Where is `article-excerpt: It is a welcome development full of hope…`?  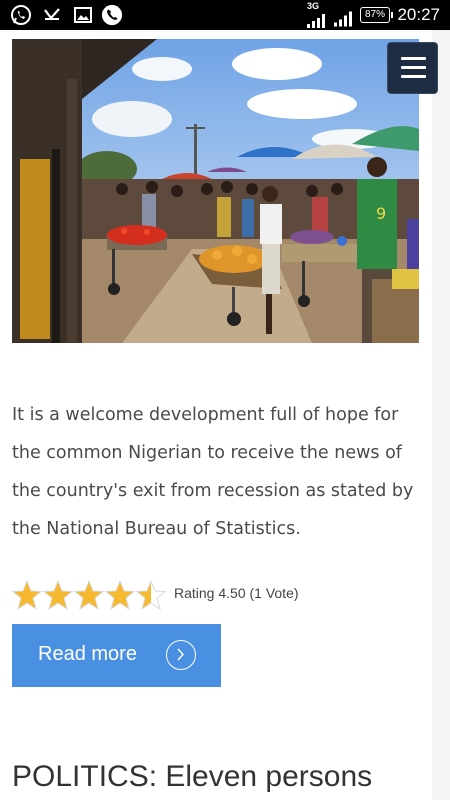 article-excerpt: It is a welcome development full of hope… is located at coordinates (213, 472).